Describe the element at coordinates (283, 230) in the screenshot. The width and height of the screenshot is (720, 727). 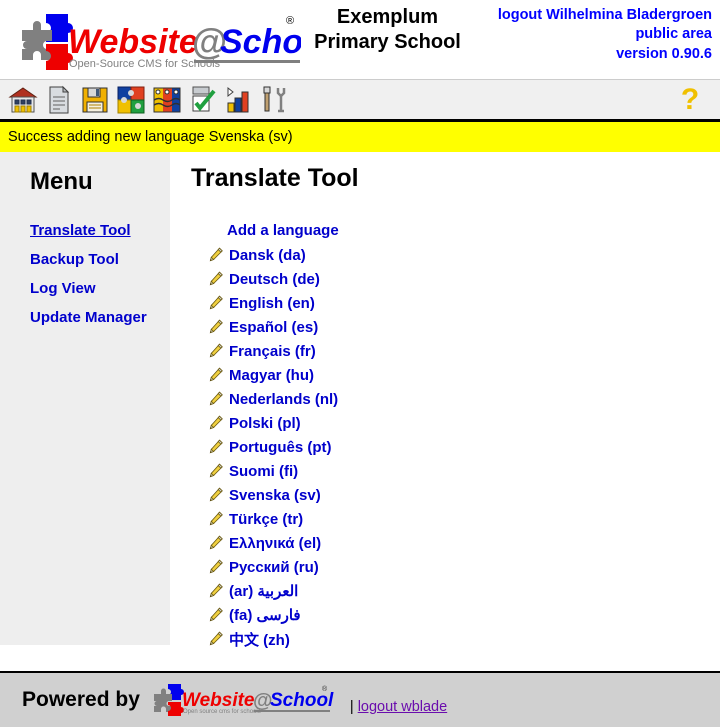
I see `add-language-link: Add a language` at that location.